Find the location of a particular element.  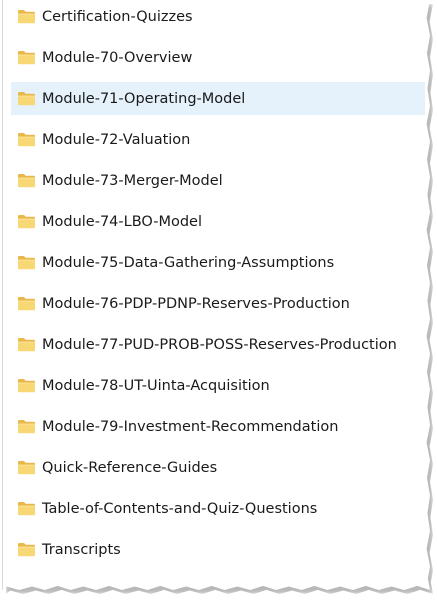

folder-item-3: Module-71-Operating-Model is located at coordinates (218, 98).